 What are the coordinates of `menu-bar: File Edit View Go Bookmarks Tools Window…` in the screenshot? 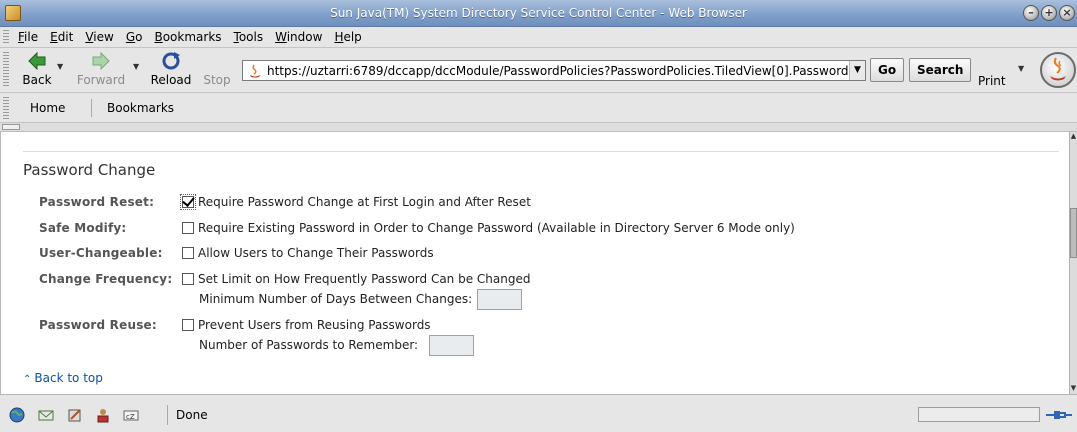 It's located at (538, 37).